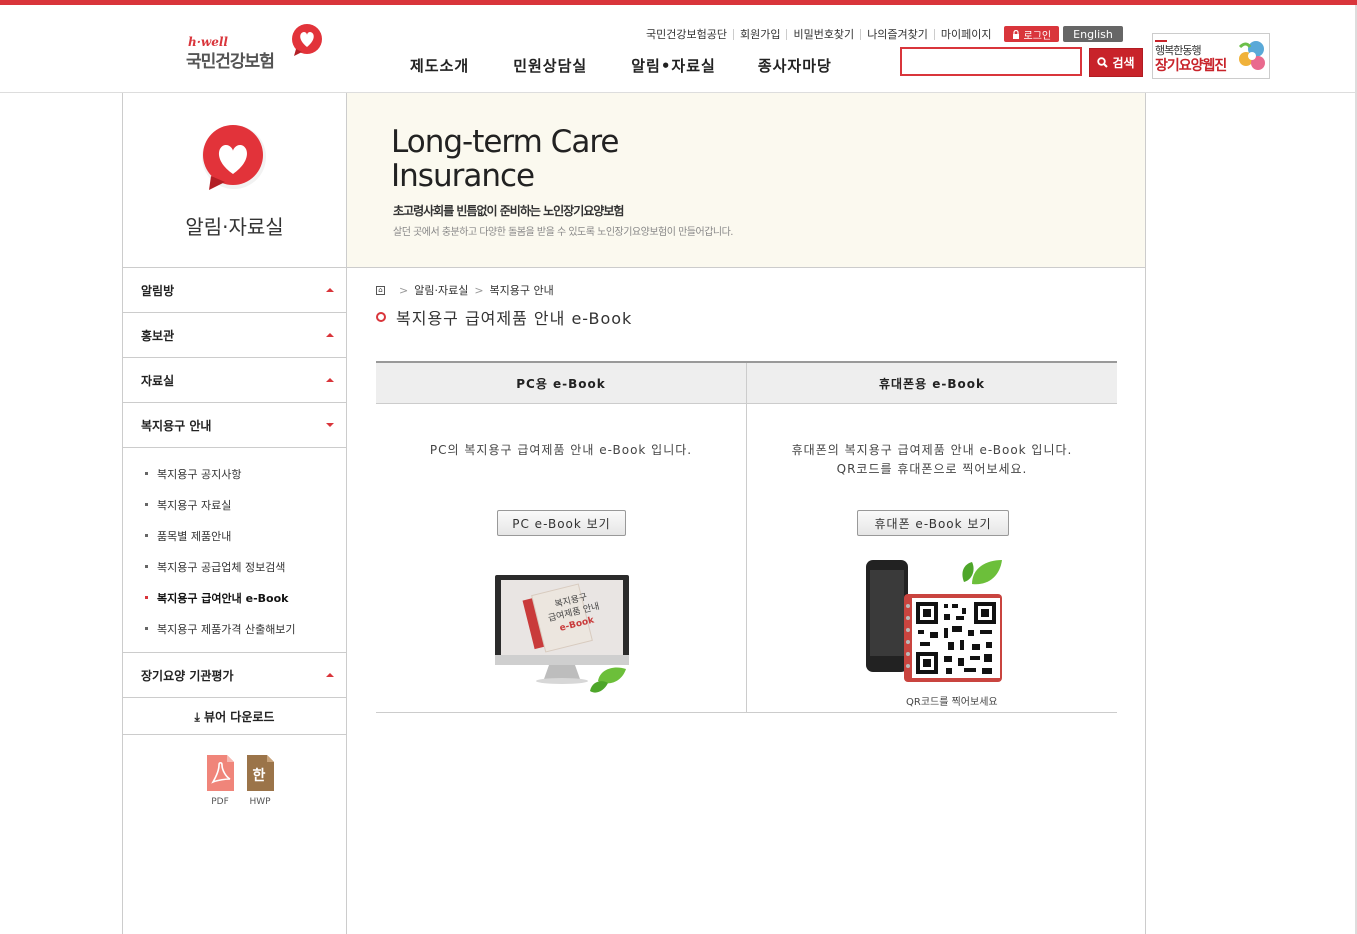 This screenshot has height=934, width=1357. I want to click on menu-item-evaluation: 장기요양 기관평가, so click(234, 675).